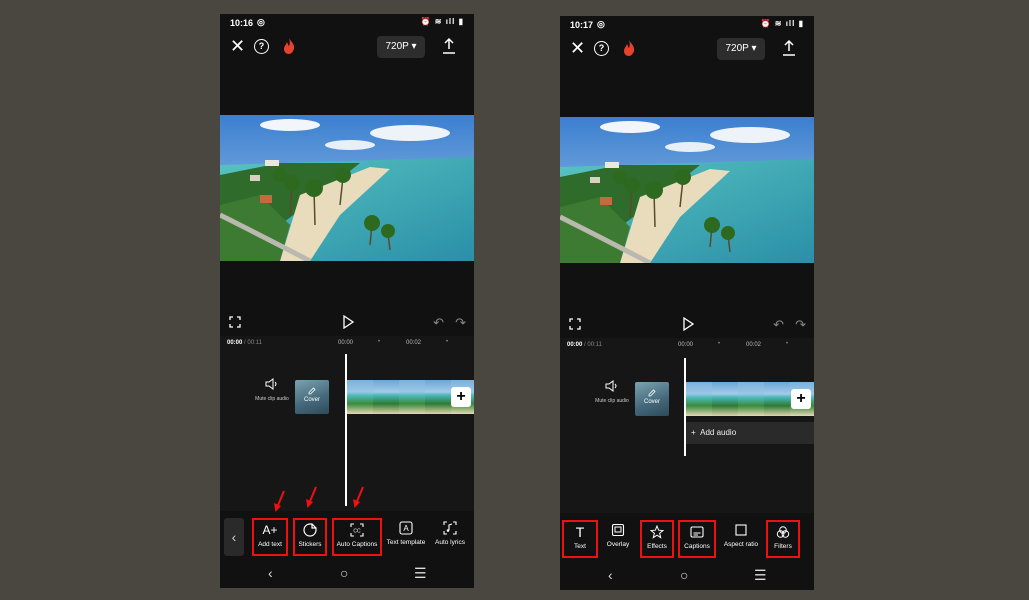 This screenshot has width=1029, height=600. What do you see at coordinates (580, 532) in the screenshot?
I see `text-icon: T` at bounding box center [580, 532].